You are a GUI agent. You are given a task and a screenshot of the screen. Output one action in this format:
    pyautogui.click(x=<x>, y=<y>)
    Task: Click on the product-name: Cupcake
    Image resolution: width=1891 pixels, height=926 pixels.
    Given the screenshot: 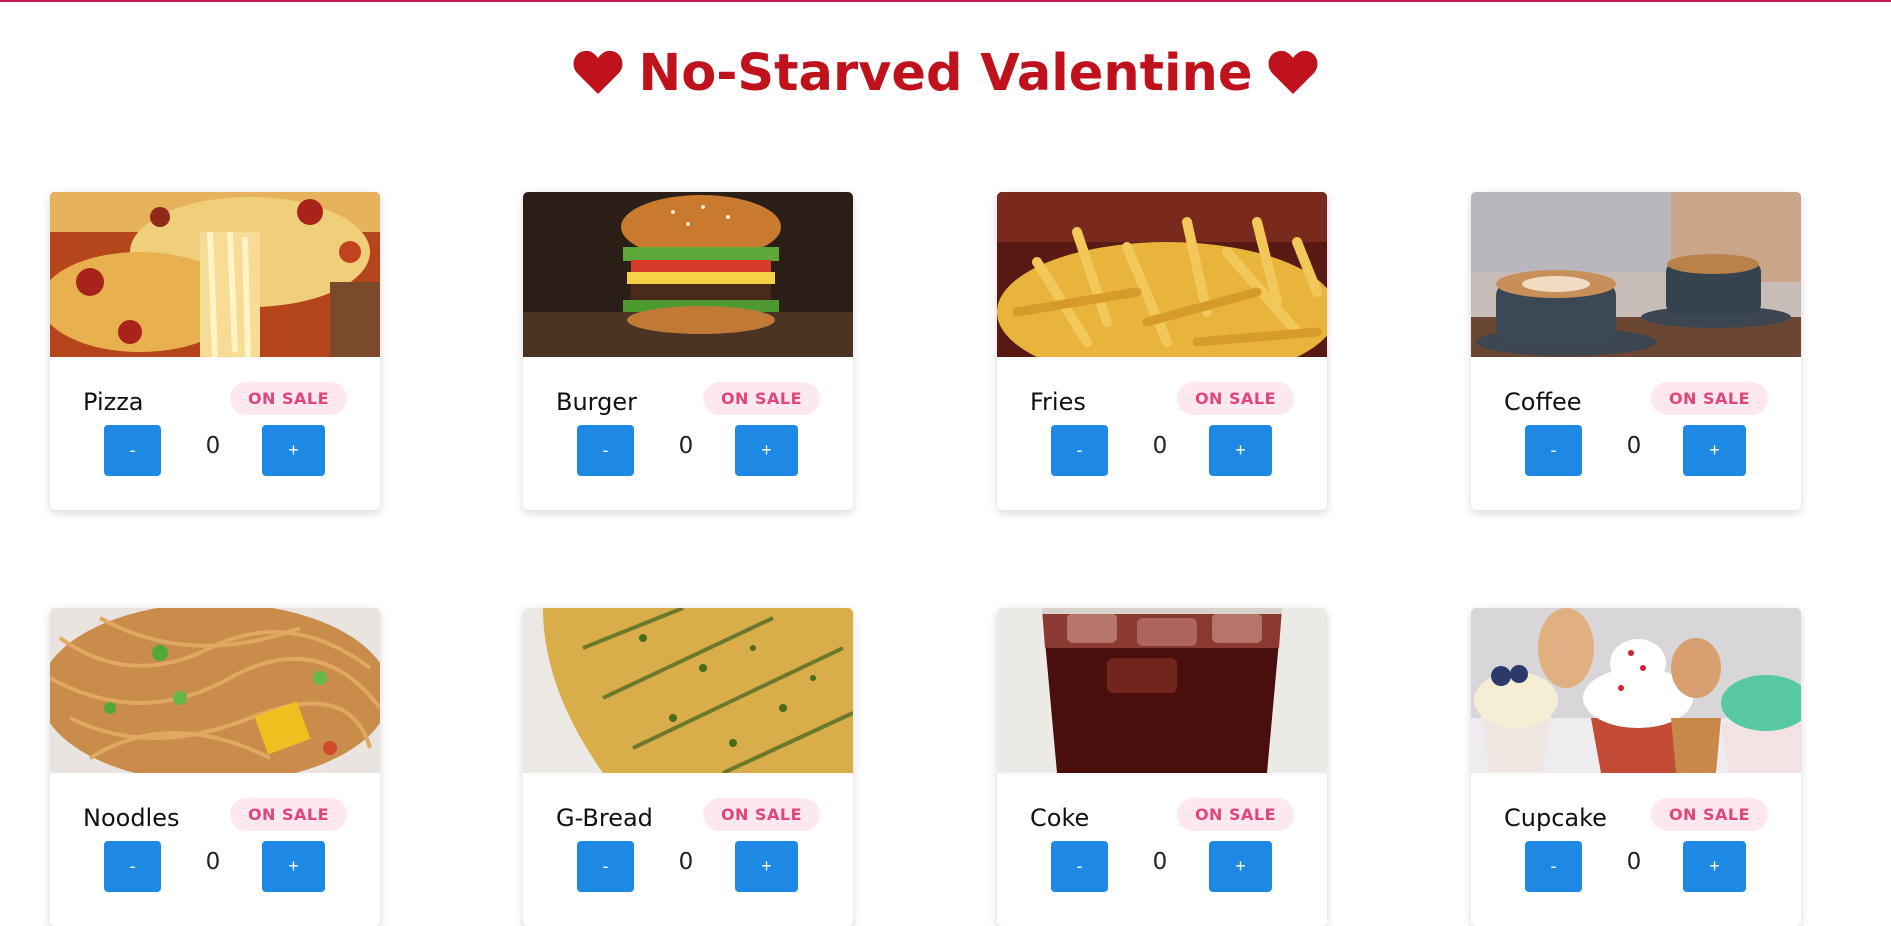 What is the action you would take?
    pyautogui.click(x=1555, y=818)
    